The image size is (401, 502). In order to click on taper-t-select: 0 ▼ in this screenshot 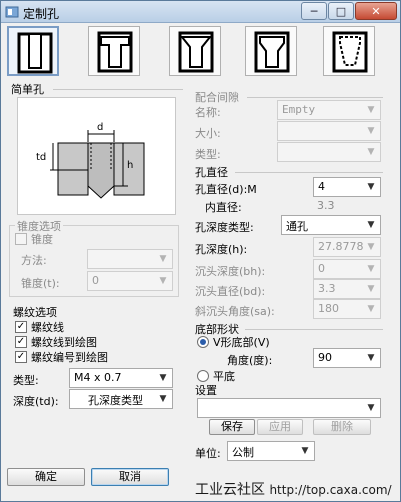, I will do `click(130, 281)`.